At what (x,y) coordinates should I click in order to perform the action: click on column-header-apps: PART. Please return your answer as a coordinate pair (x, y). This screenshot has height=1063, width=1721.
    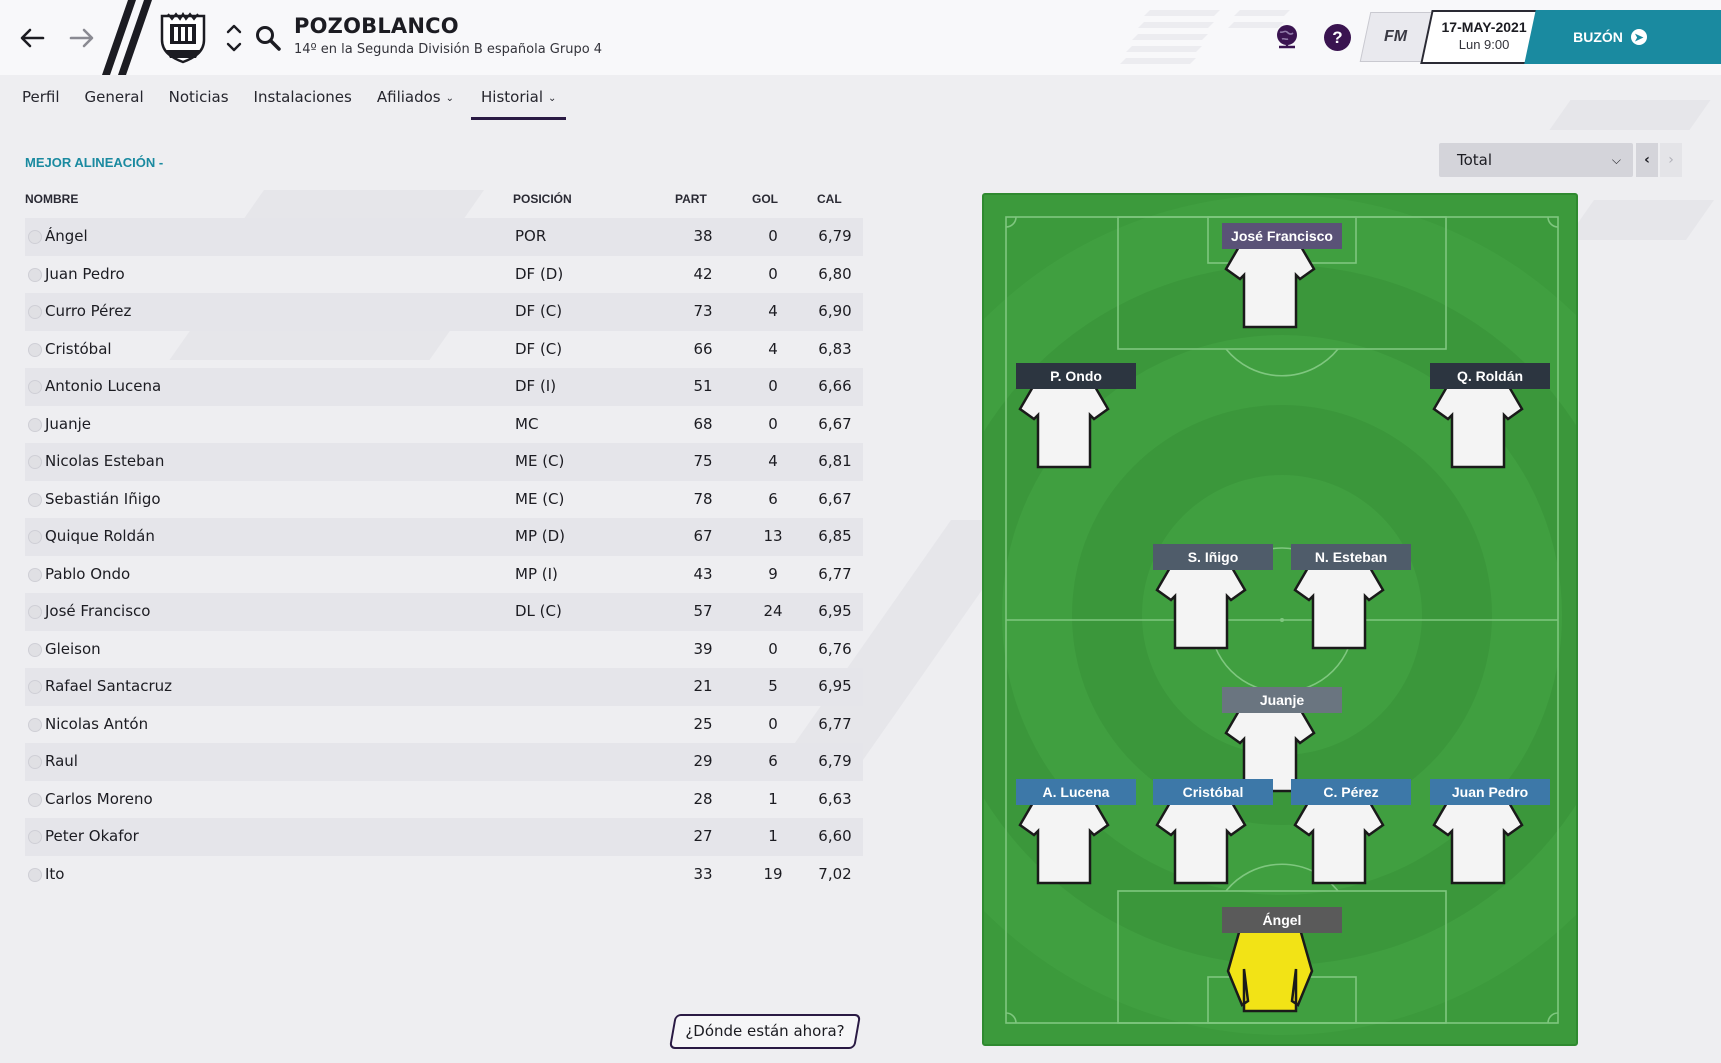
    Looking at the image, I should click on (691, 199).